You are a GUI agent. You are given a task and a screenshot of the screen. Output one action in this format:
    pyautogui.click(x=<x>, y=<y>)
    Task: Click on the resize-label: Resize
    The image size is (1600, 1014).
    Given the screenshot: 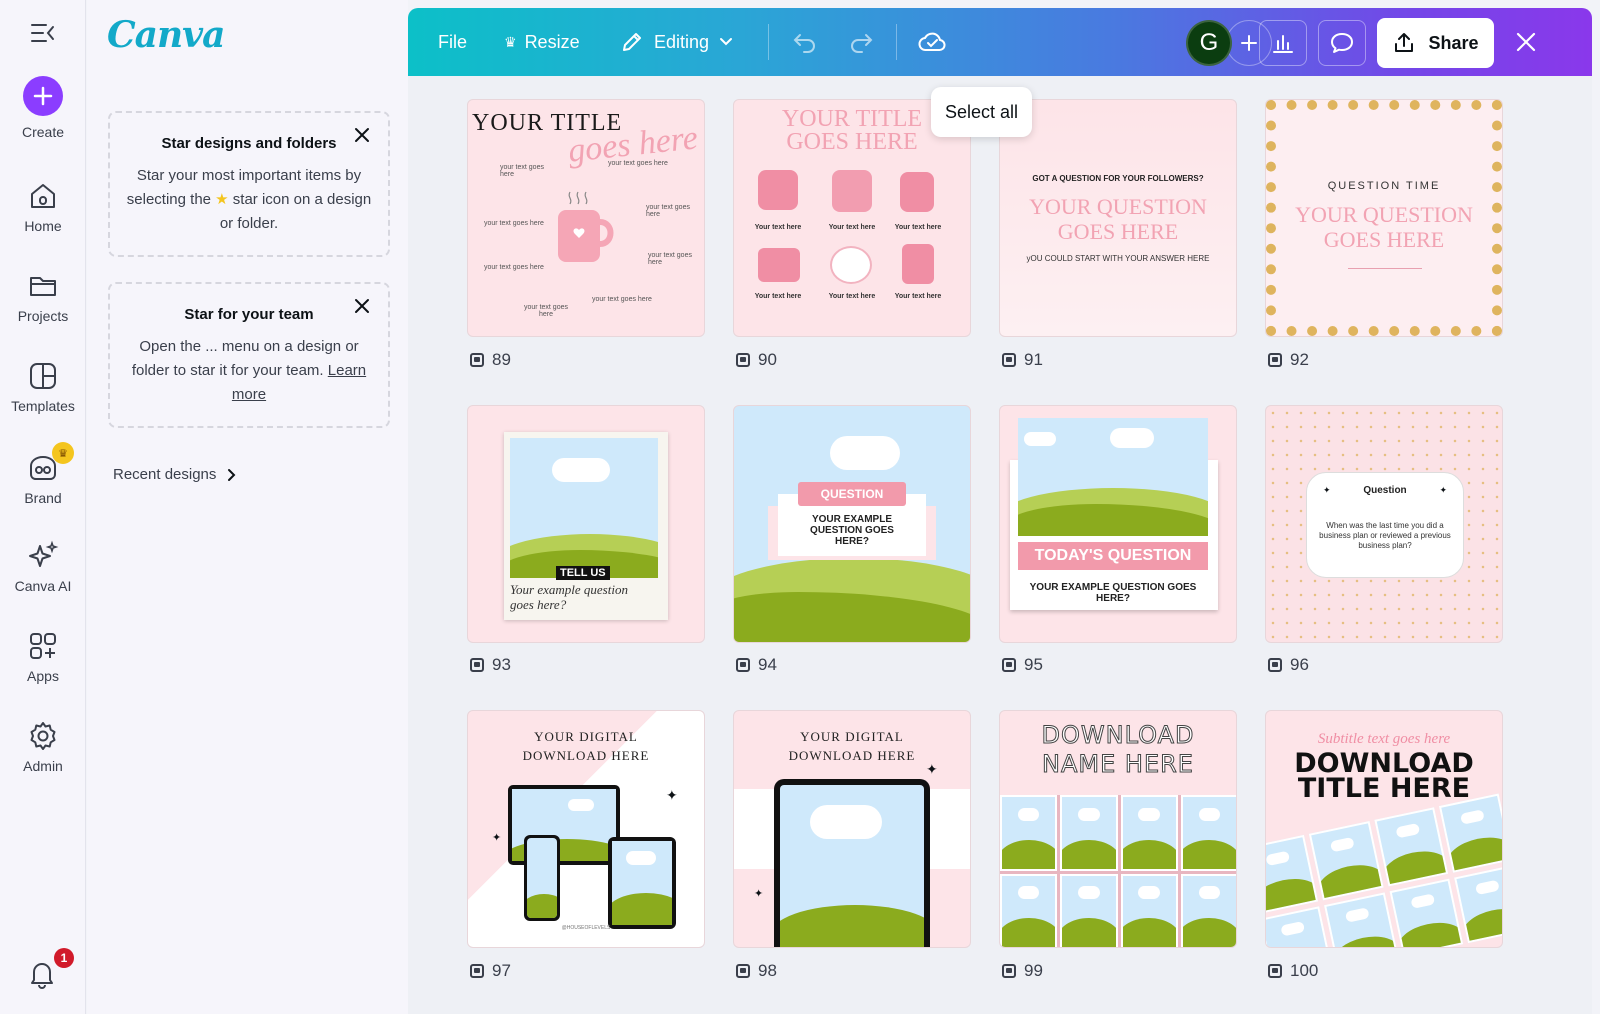 What is the action you would take?
    pyautogui.click(x=552, y=41)
    